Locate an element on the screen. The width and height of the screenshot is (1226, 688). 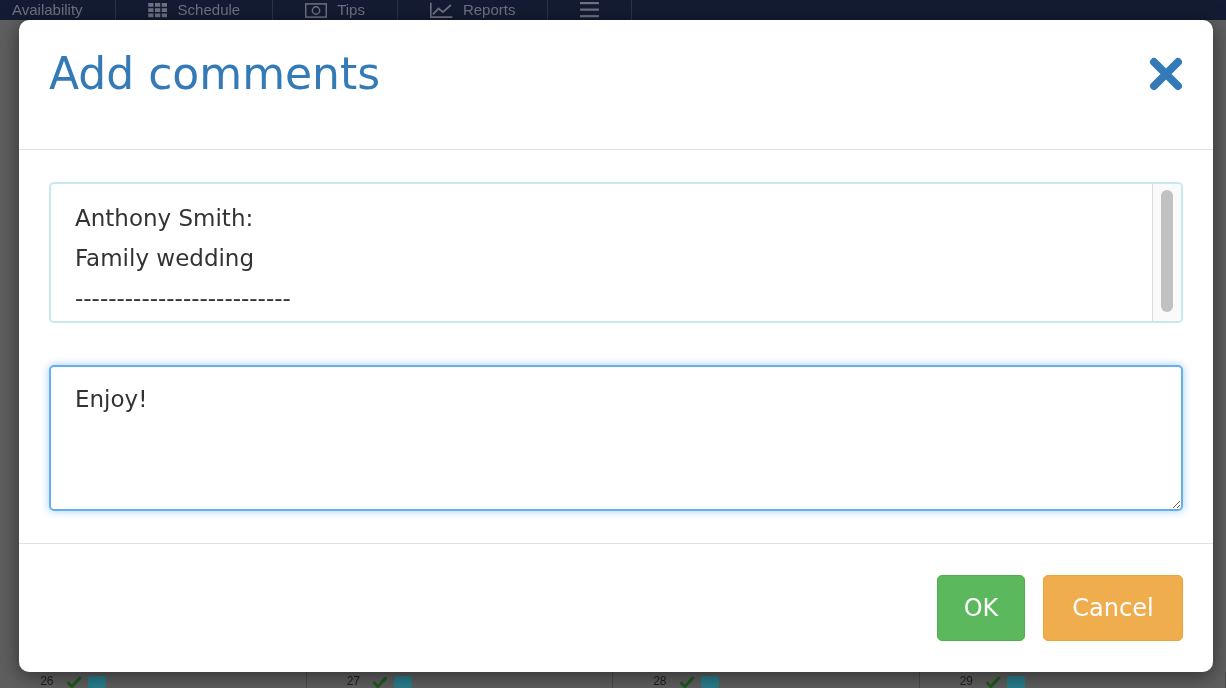
day-number: 29 is located at coordinates (966, 681).